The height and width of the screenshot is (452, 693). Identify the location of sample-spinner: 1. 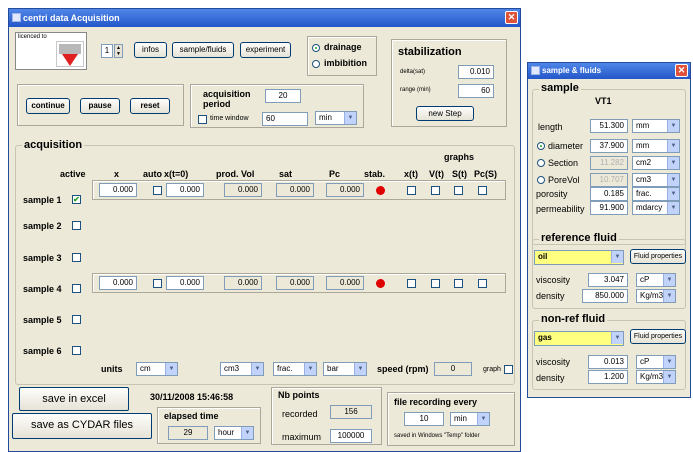
(107, 51).